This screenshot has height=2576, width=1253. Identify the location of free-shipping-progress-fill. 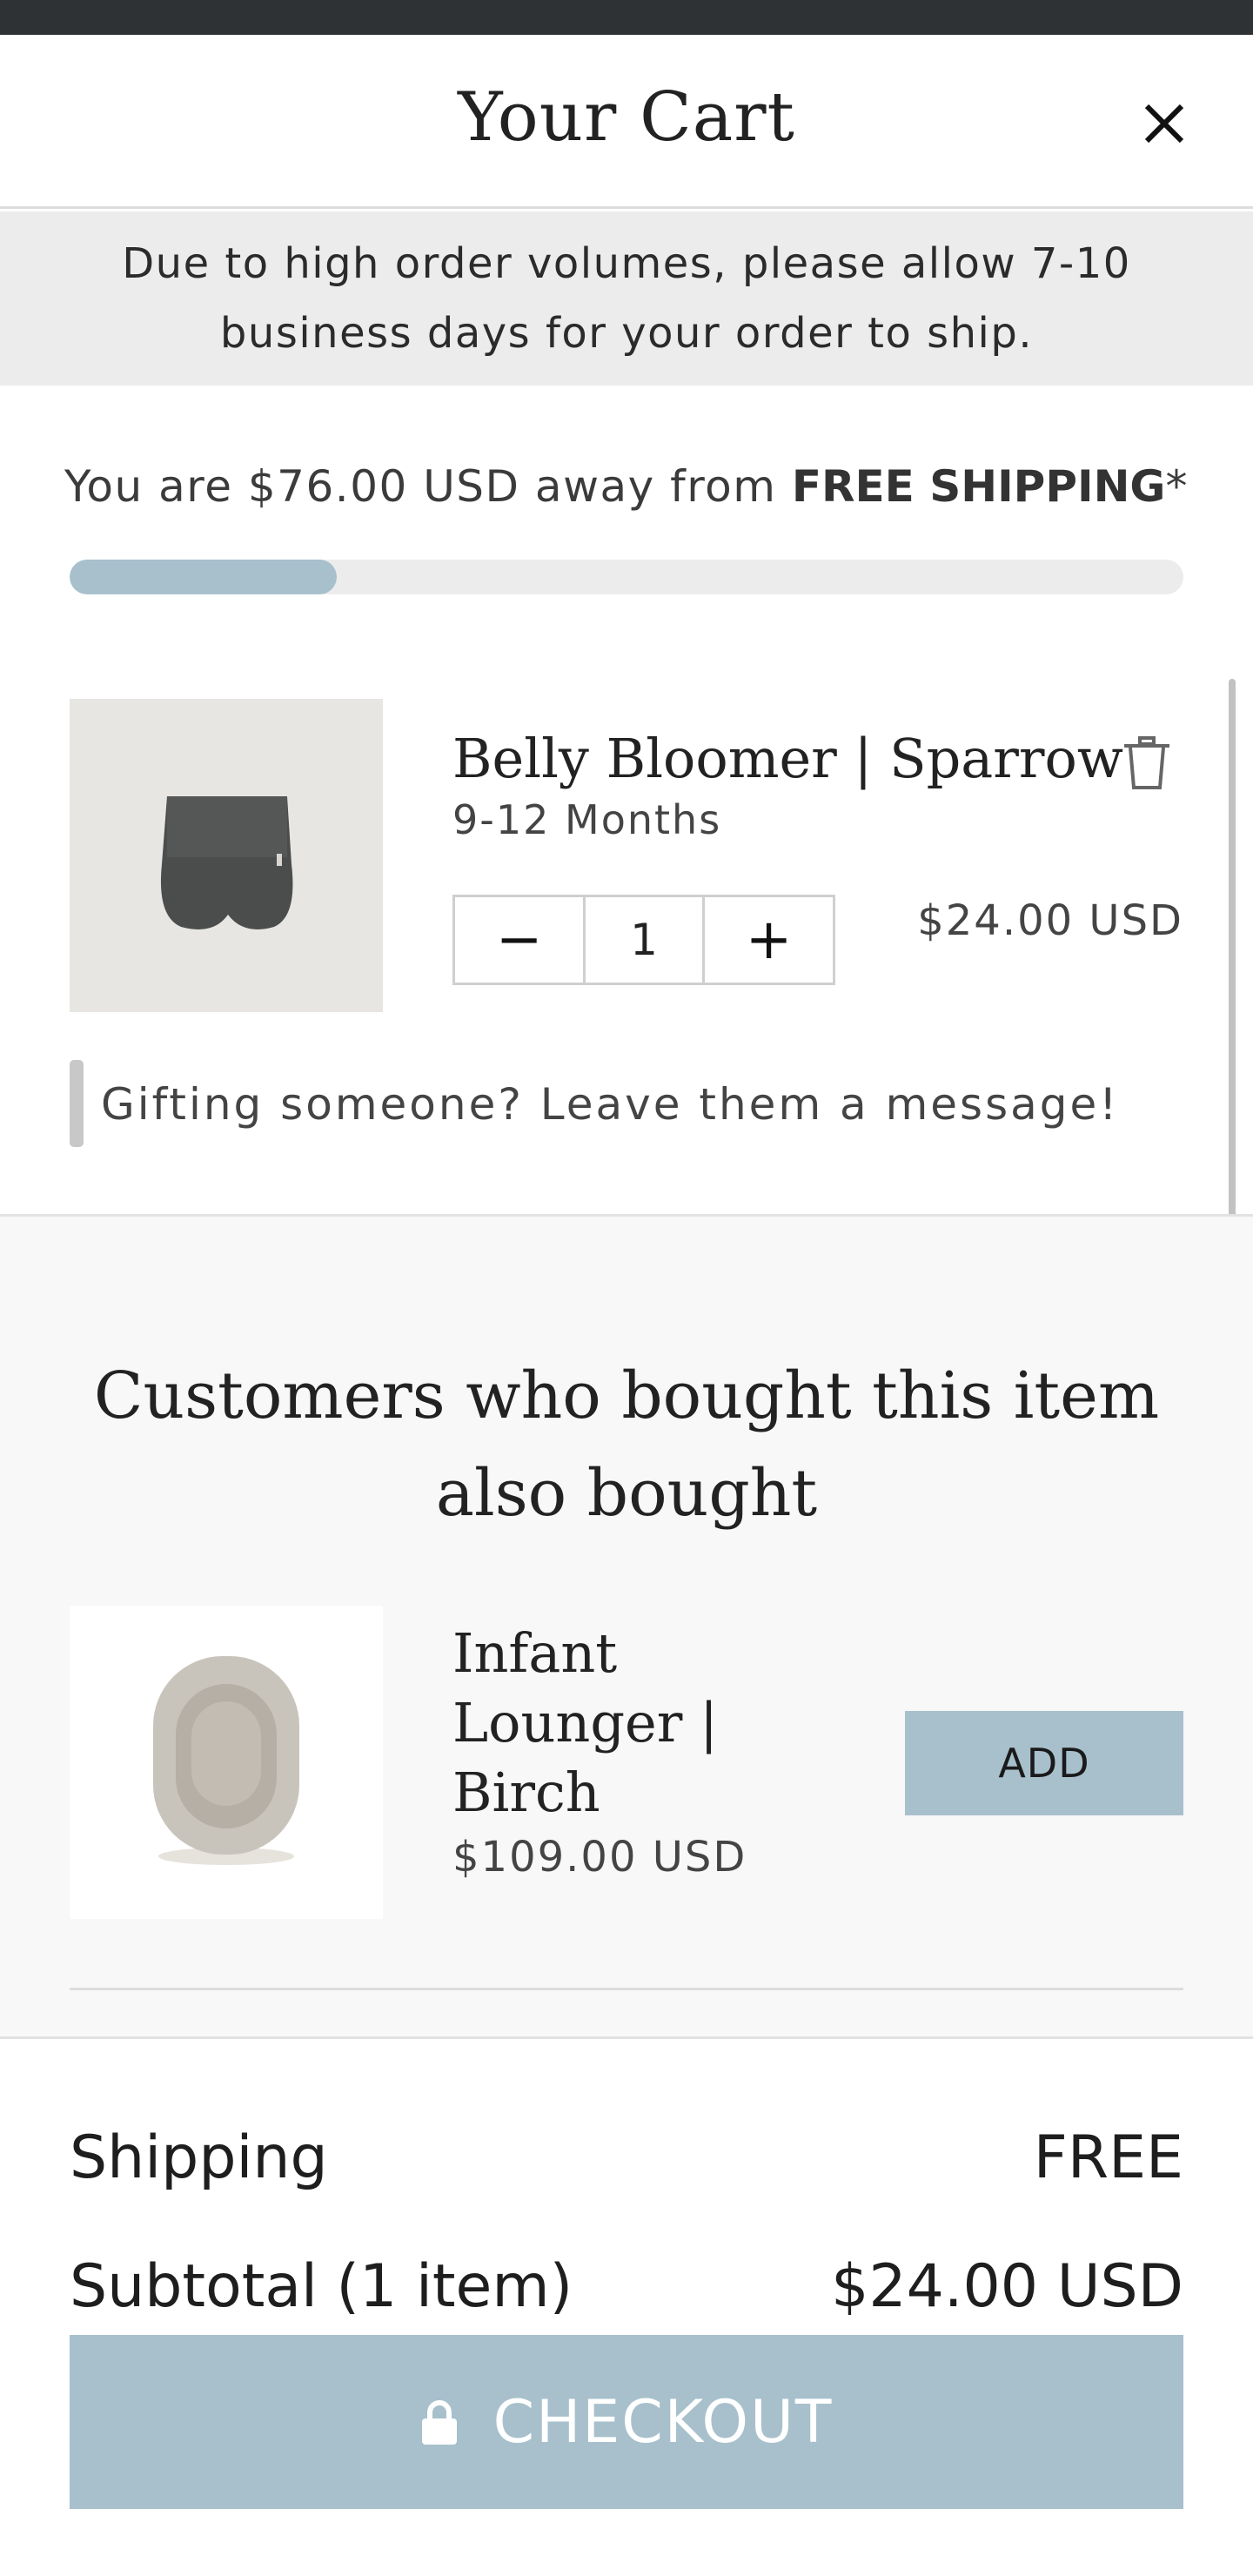
(204, 577).